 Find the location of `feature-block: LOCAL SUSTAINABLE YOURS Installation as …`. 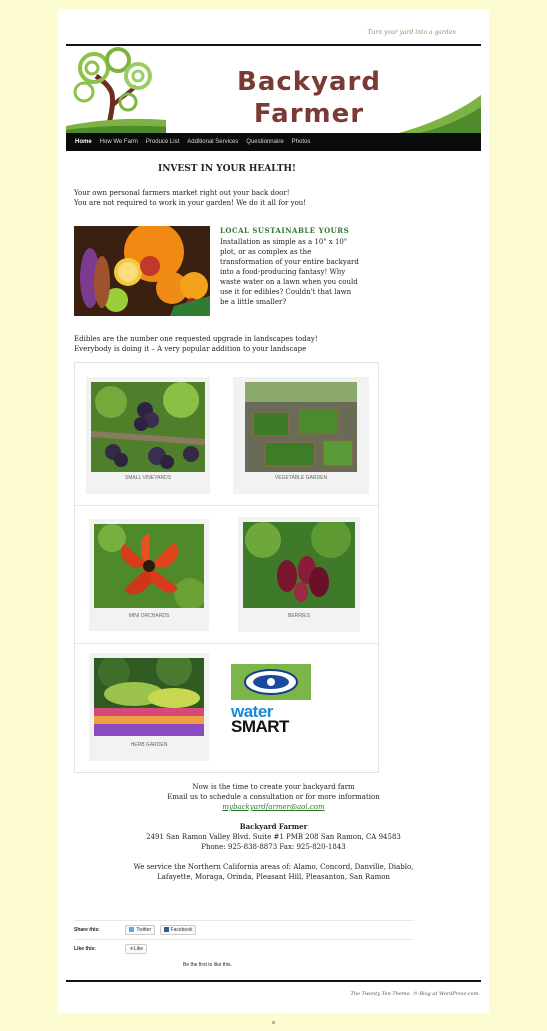

feature-block: LOCAL SUSTAINABLE YOURS Installation as … is located at coordinates (227, 273).